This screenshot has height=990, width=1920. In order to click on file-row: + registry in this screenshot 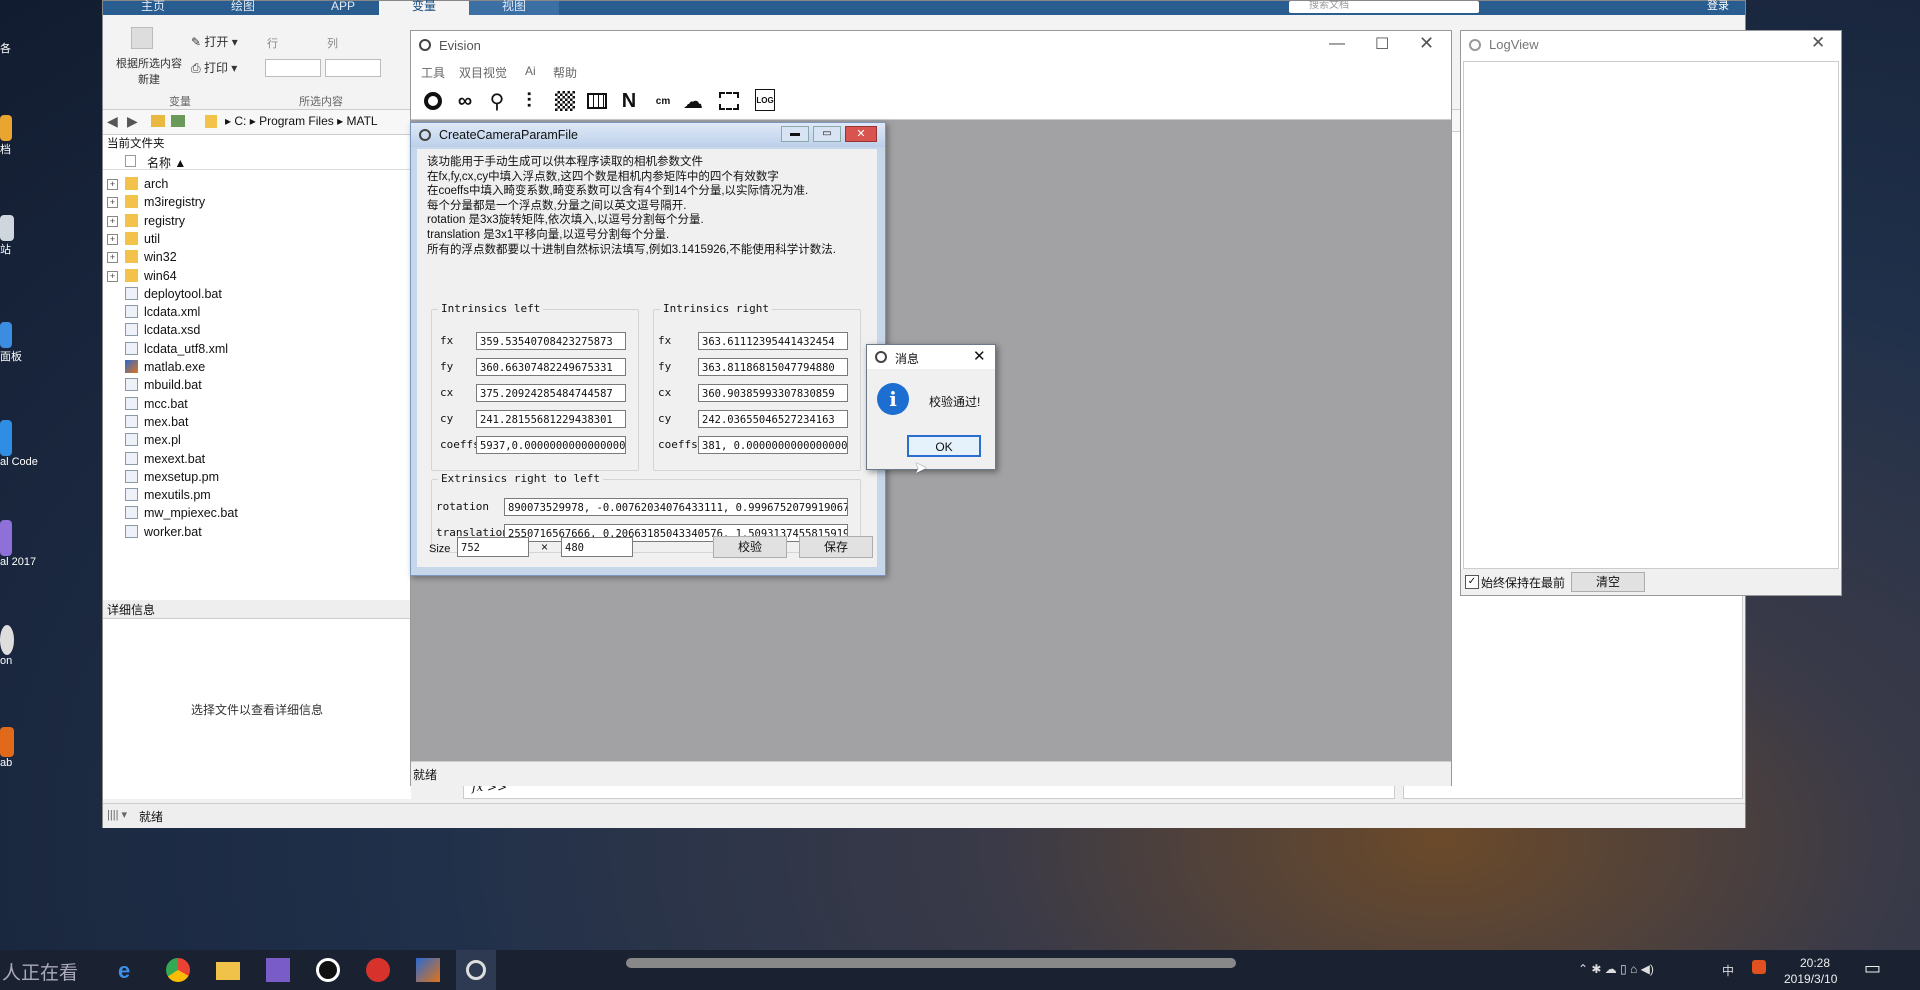, I will do `click(253, 221)`.